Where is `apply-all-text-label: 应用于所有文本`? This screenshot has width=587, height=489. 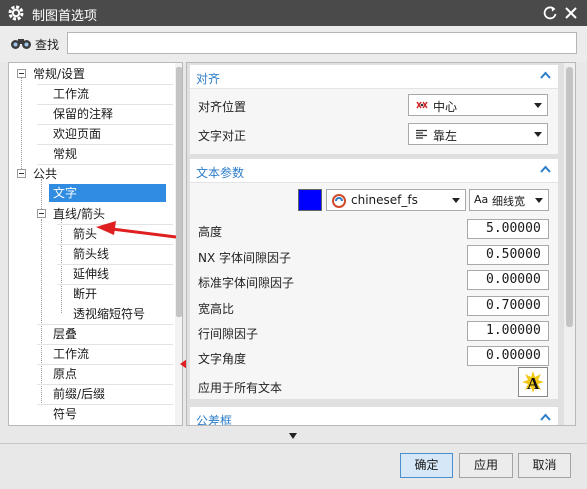 apply-all-text-label: 应用于所有文本 is located at coordinates (240, 388).